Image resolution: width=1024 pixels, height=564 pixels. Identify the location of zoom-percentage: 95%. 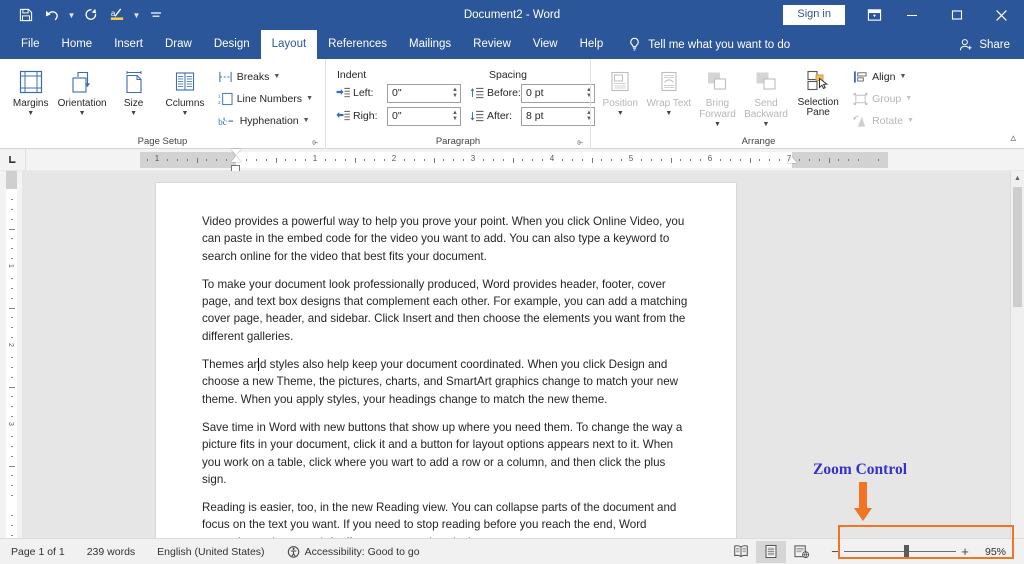
(992, 552).